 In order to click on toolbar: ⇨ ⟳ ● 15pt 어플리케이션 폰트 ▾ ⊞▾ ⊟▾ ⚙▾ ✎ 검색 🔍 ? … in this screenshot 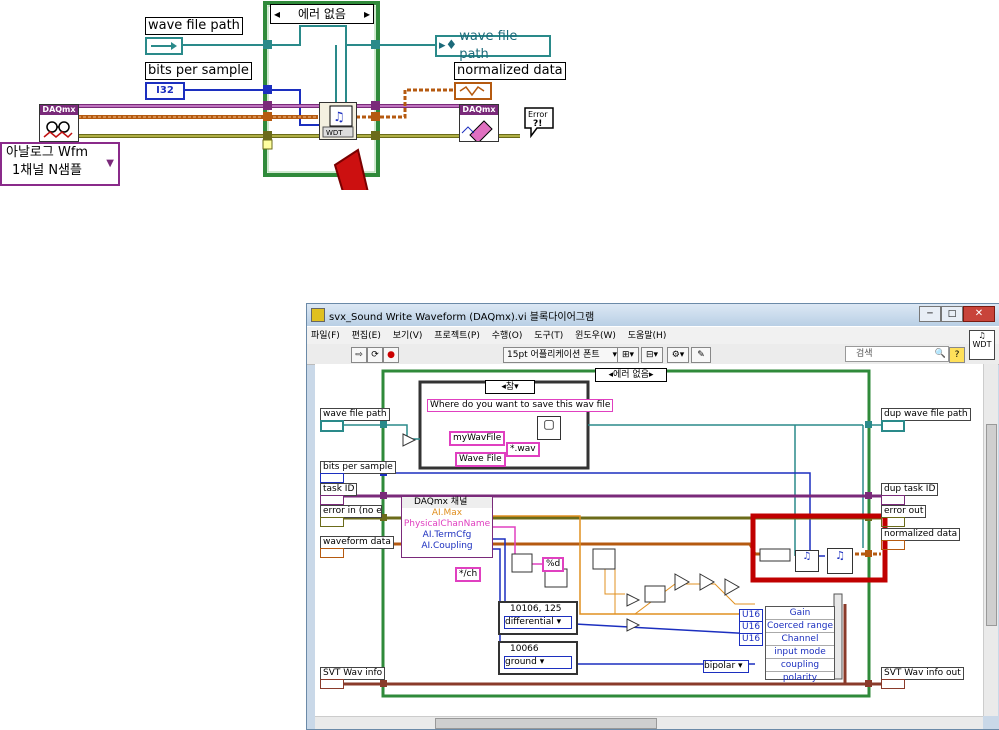, I will do `click(653, 347)`.